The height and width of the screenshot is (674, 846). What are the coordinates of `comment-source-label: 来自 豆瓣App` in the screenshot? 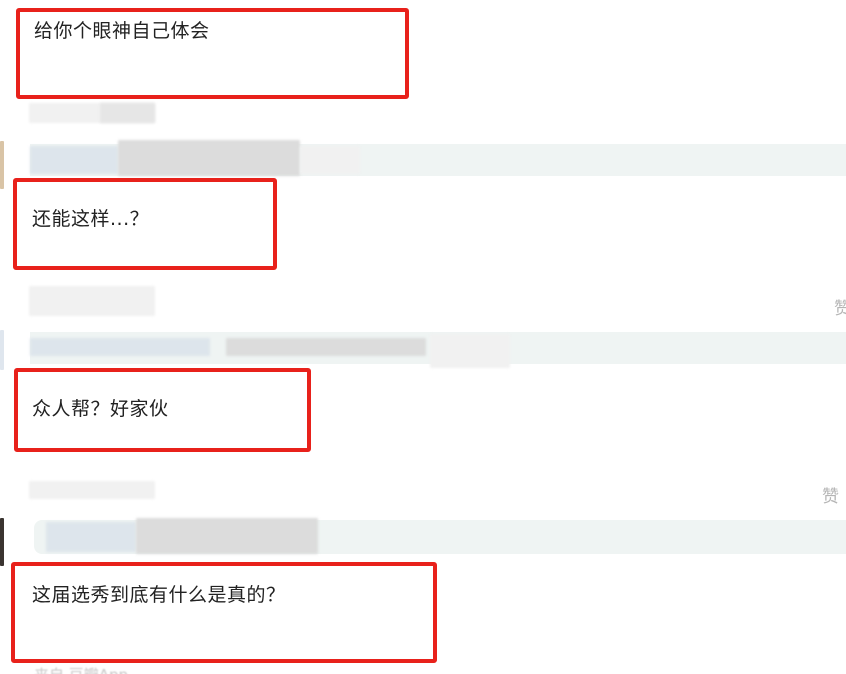 It's located at (81, 669).